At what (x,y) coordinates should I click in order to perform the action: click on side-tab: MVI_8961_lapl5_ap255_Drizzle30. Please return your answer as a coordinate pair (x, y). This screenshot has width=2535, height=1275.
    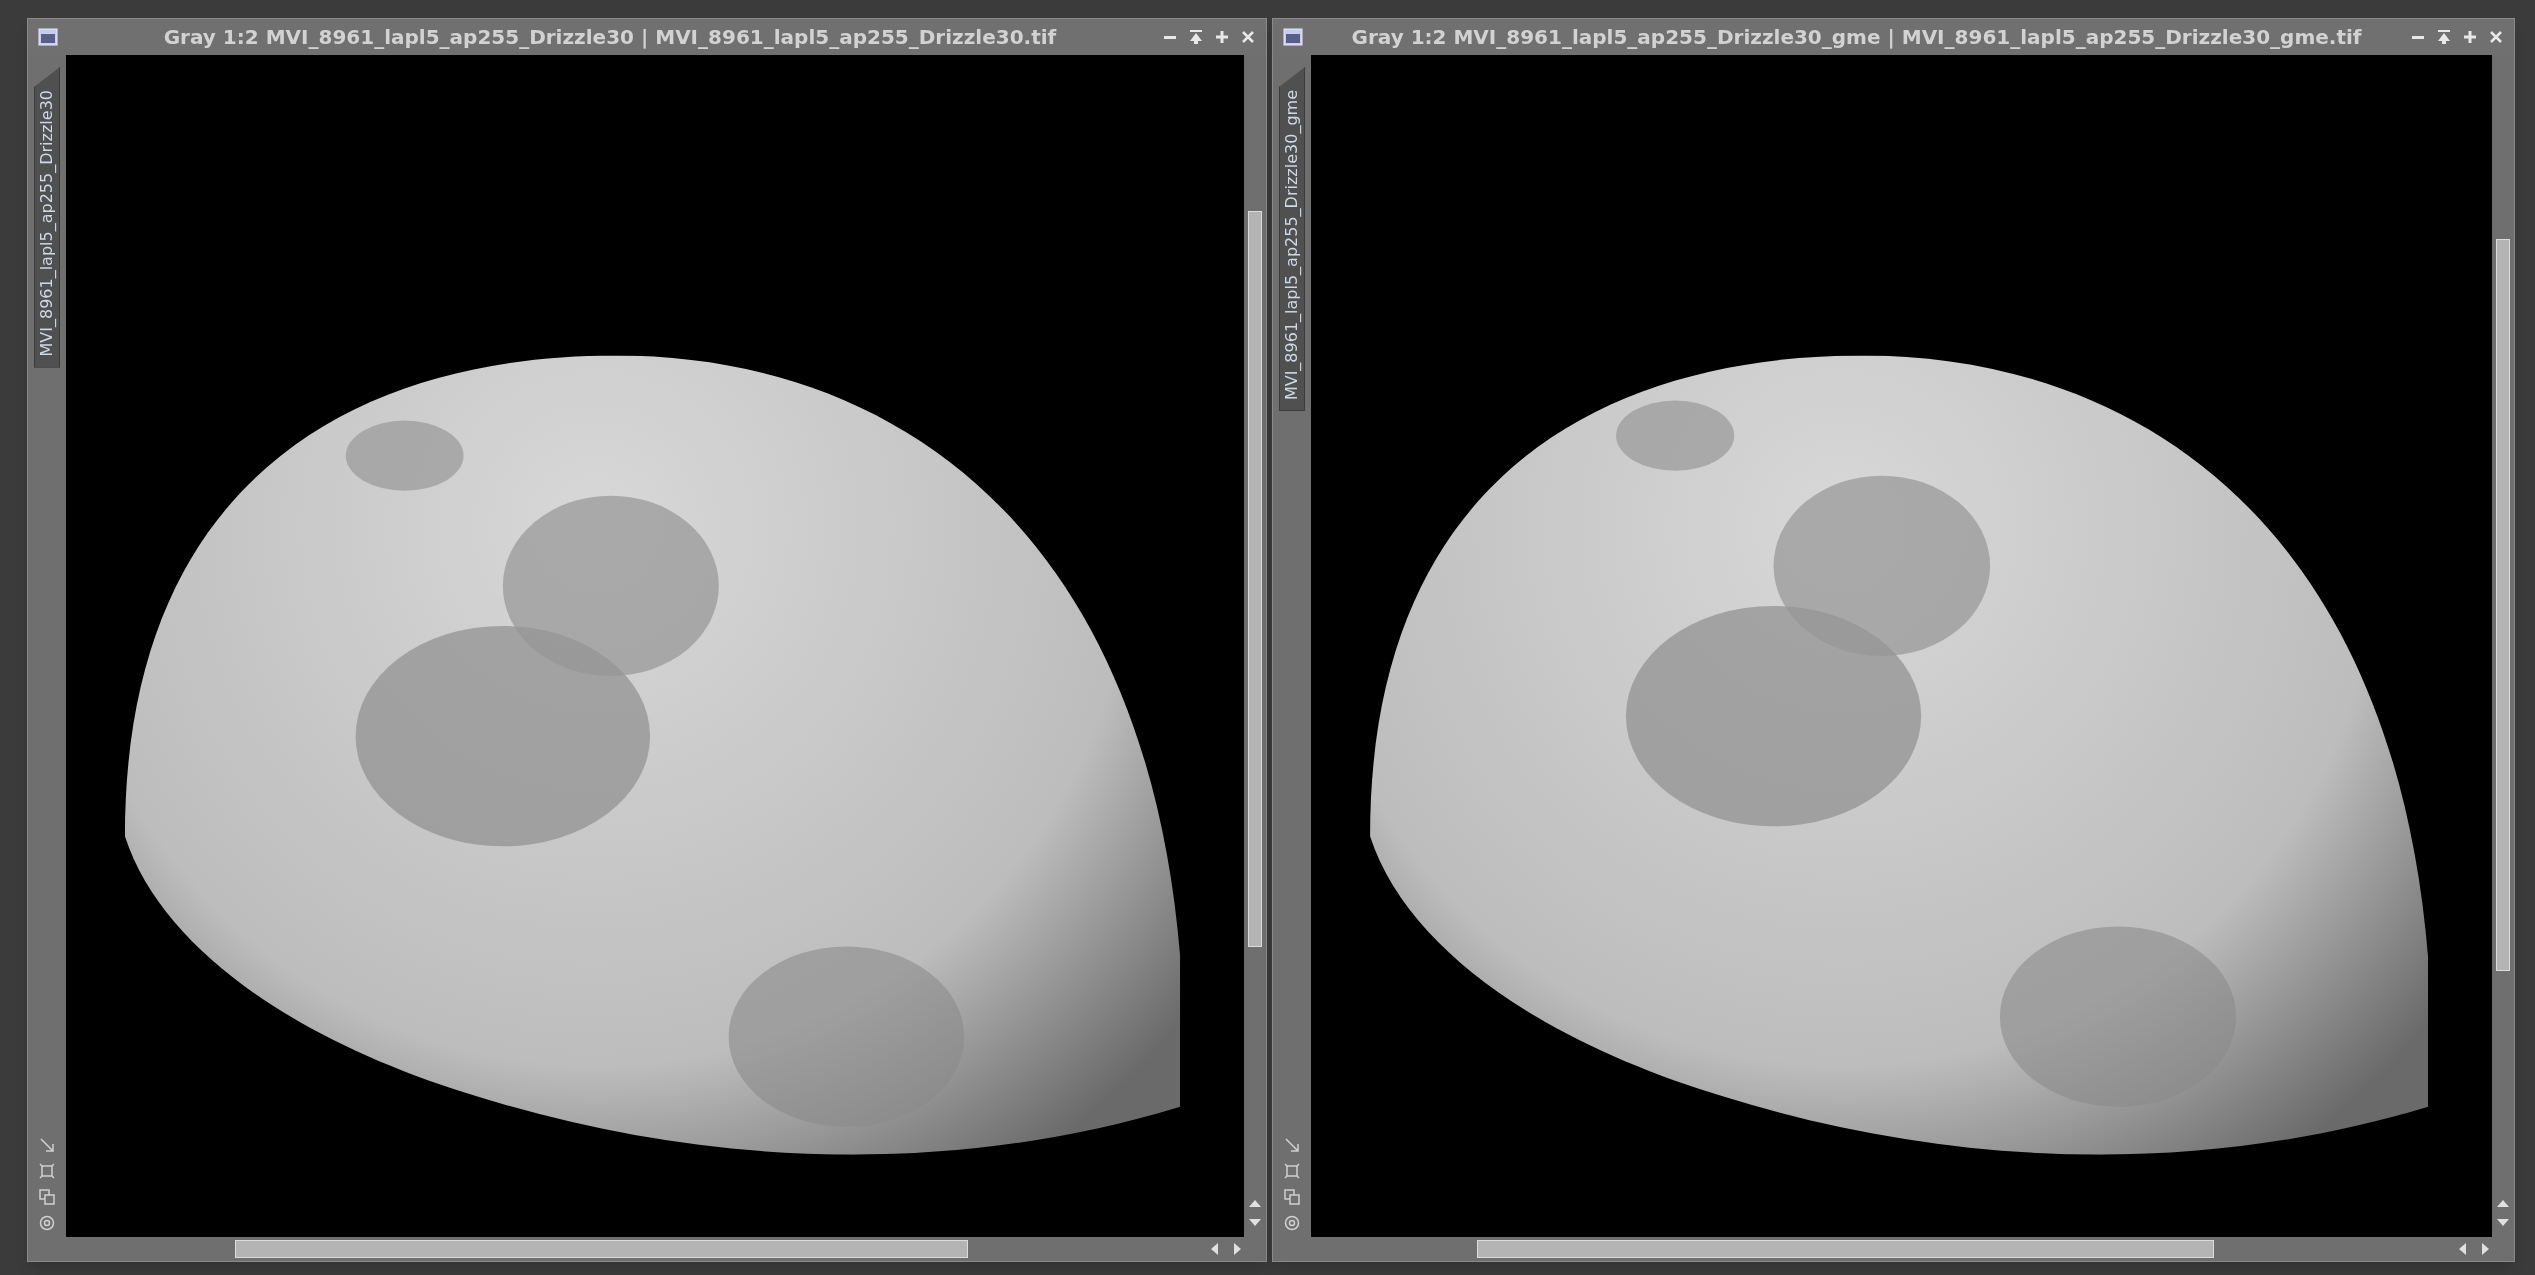
    Looking at the image, I should click on (47, 217).